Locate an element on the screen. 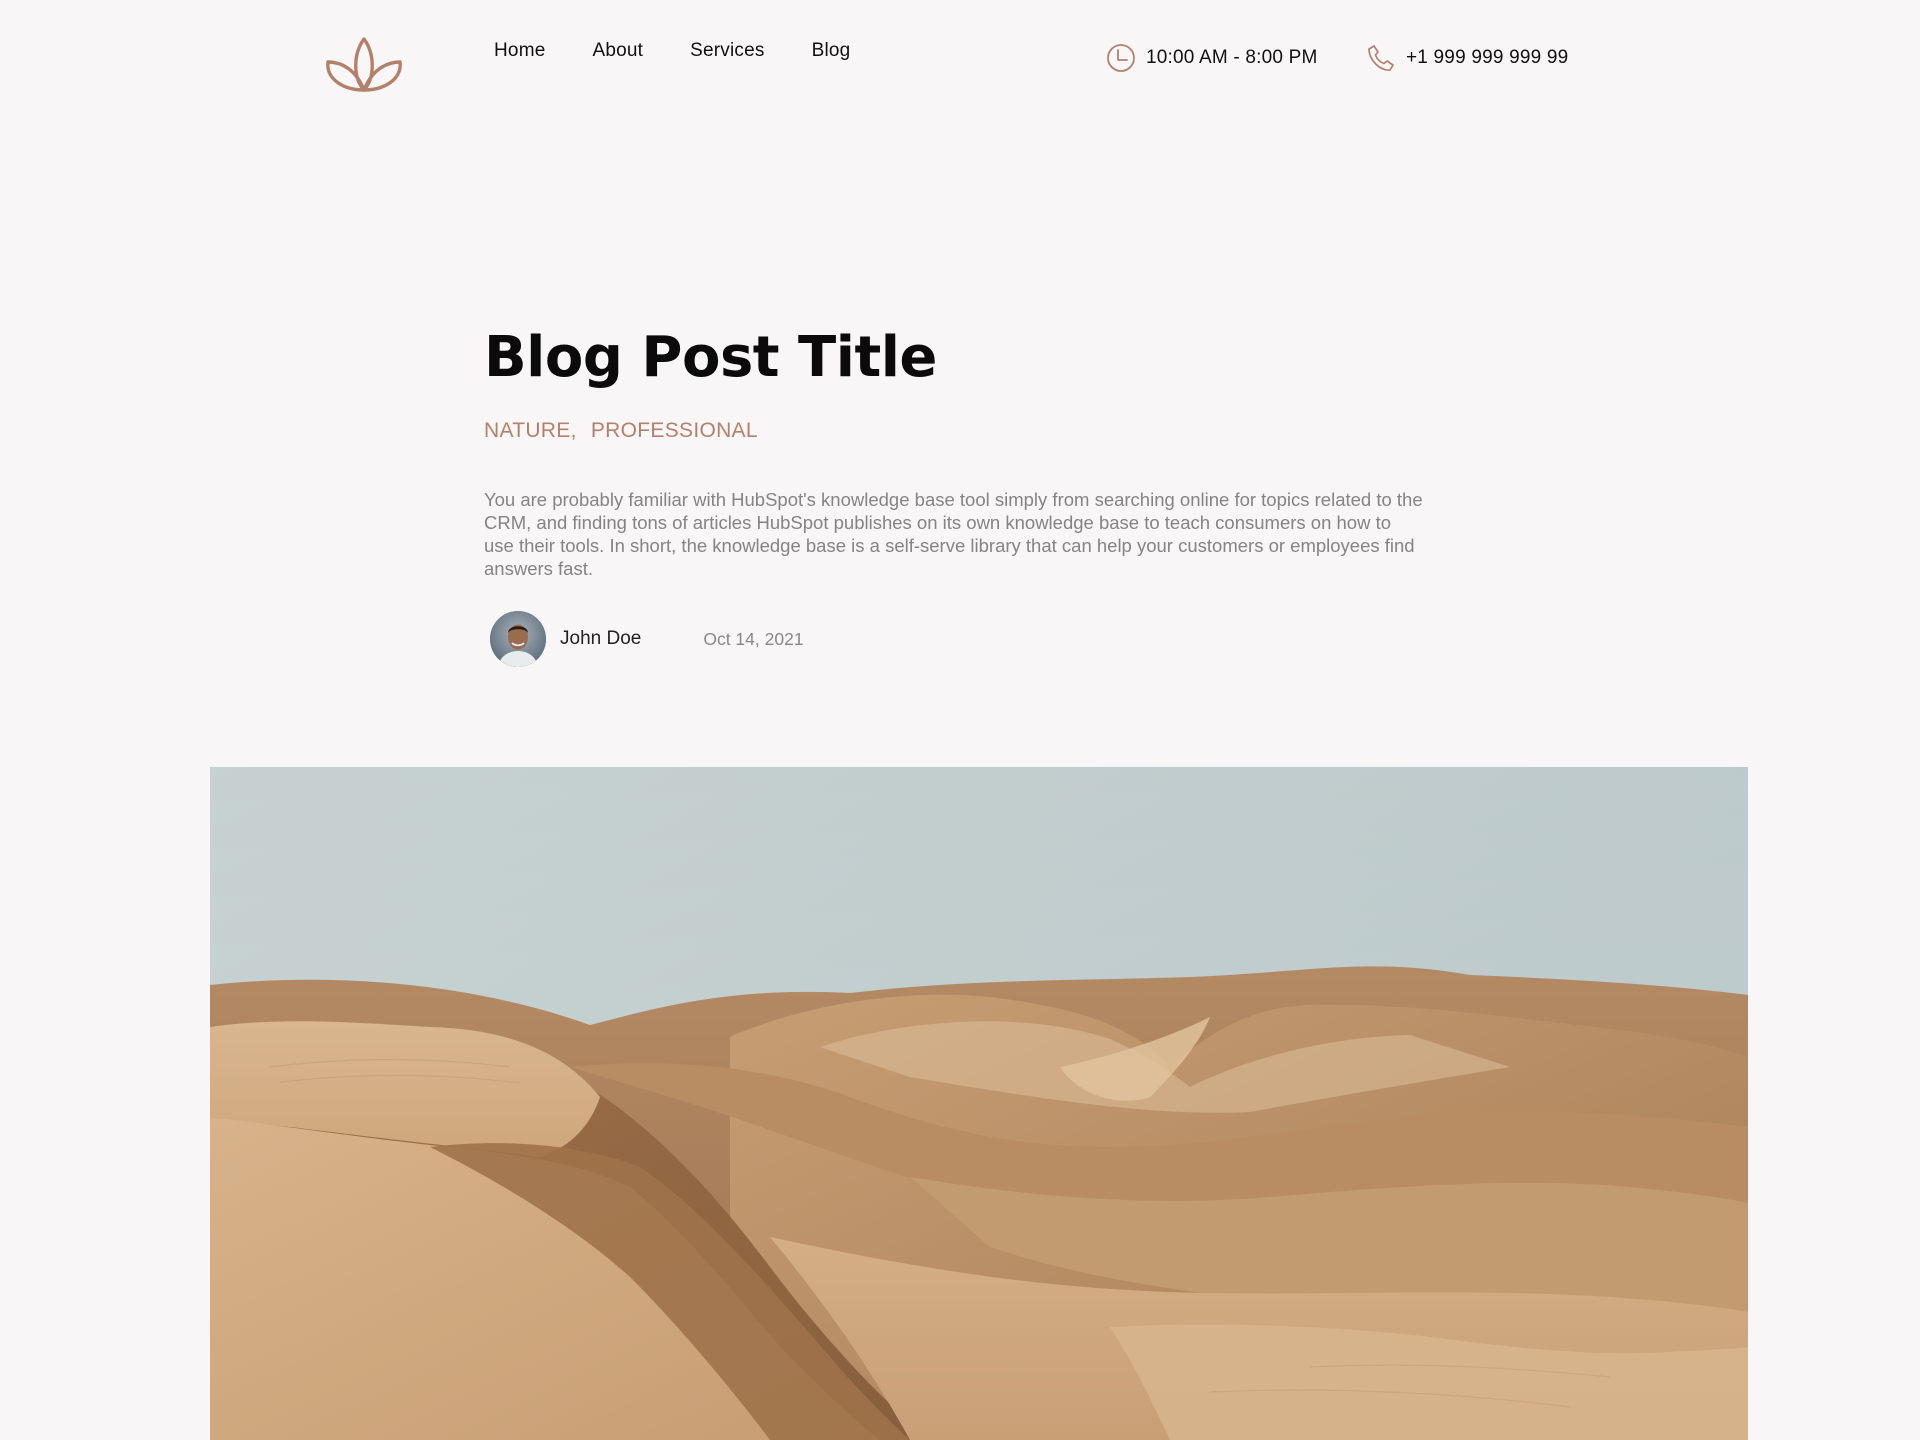  category-tag: NATURE, is located at coordinates (530, 430).